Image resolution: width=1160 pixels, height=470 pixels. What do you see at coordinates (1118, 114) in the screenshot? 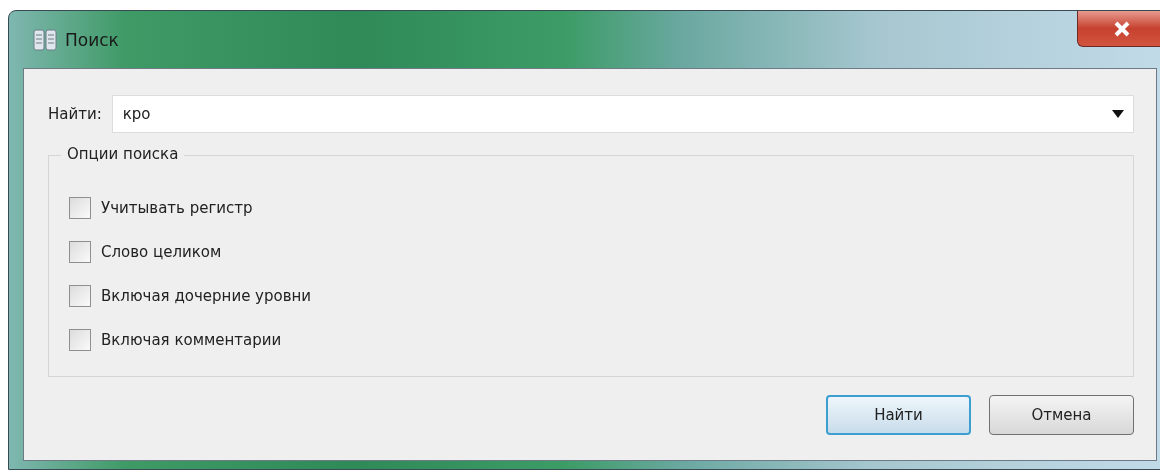
I see `dropdown-arrow-icon` at bounding box center [1118, 114].